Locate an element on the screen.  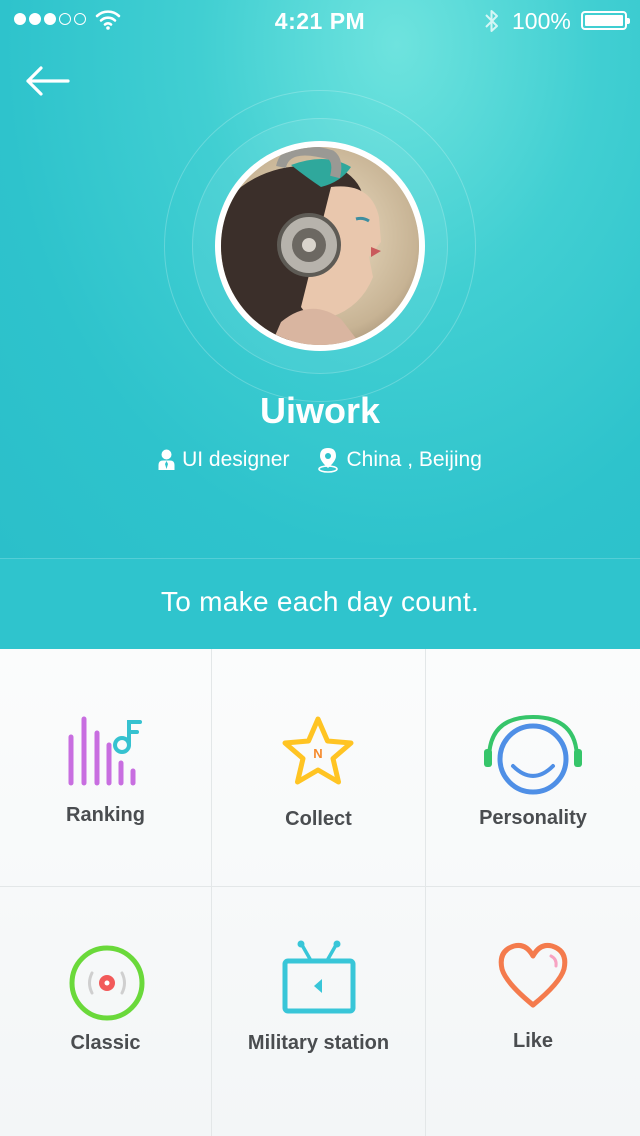
vinyl-record-icon is located at coordinates (107, 983).